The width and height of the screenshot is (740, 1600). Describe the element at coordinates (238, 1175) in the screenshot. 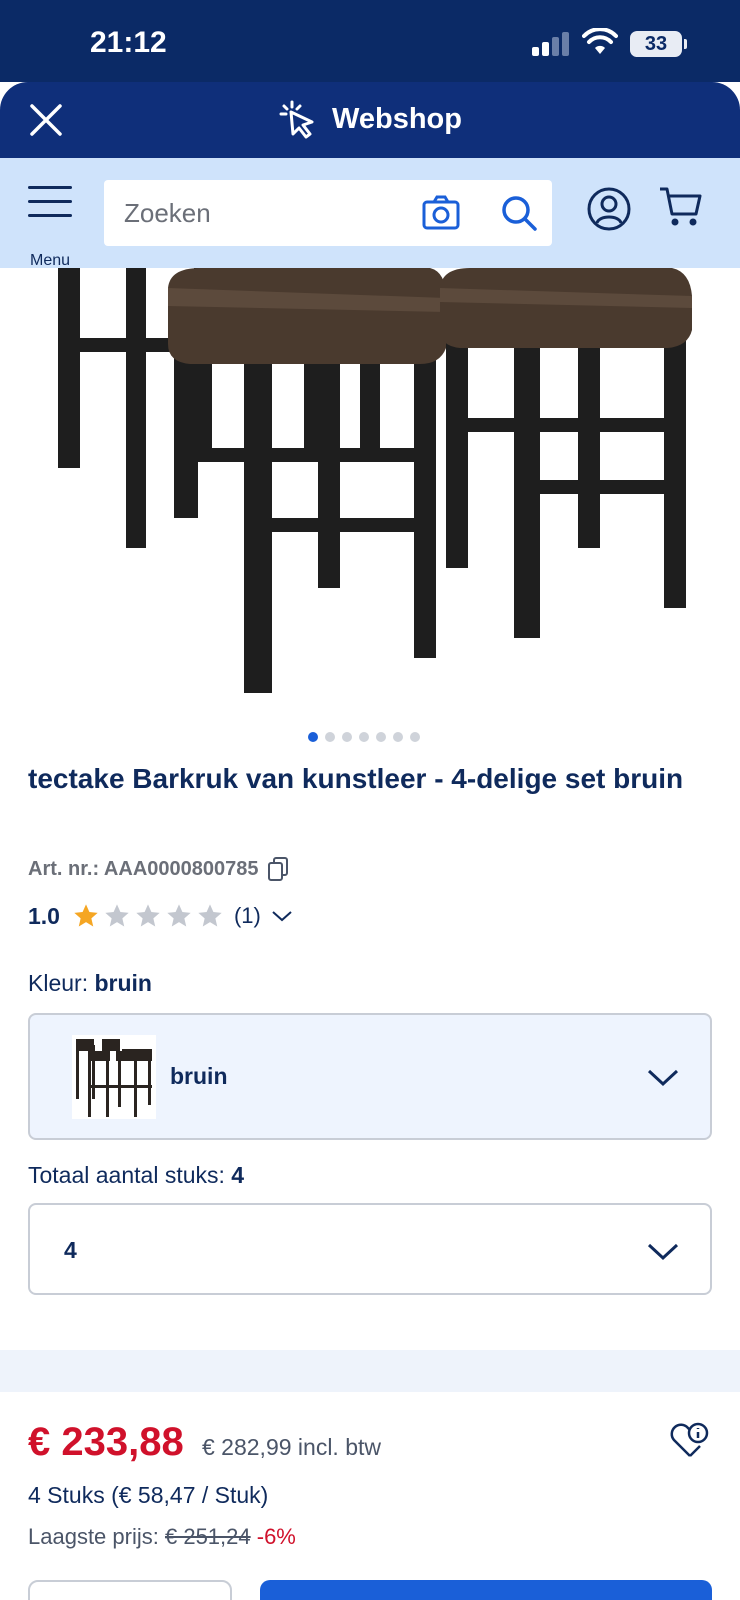

I see `quantity-total: 4` at that location.